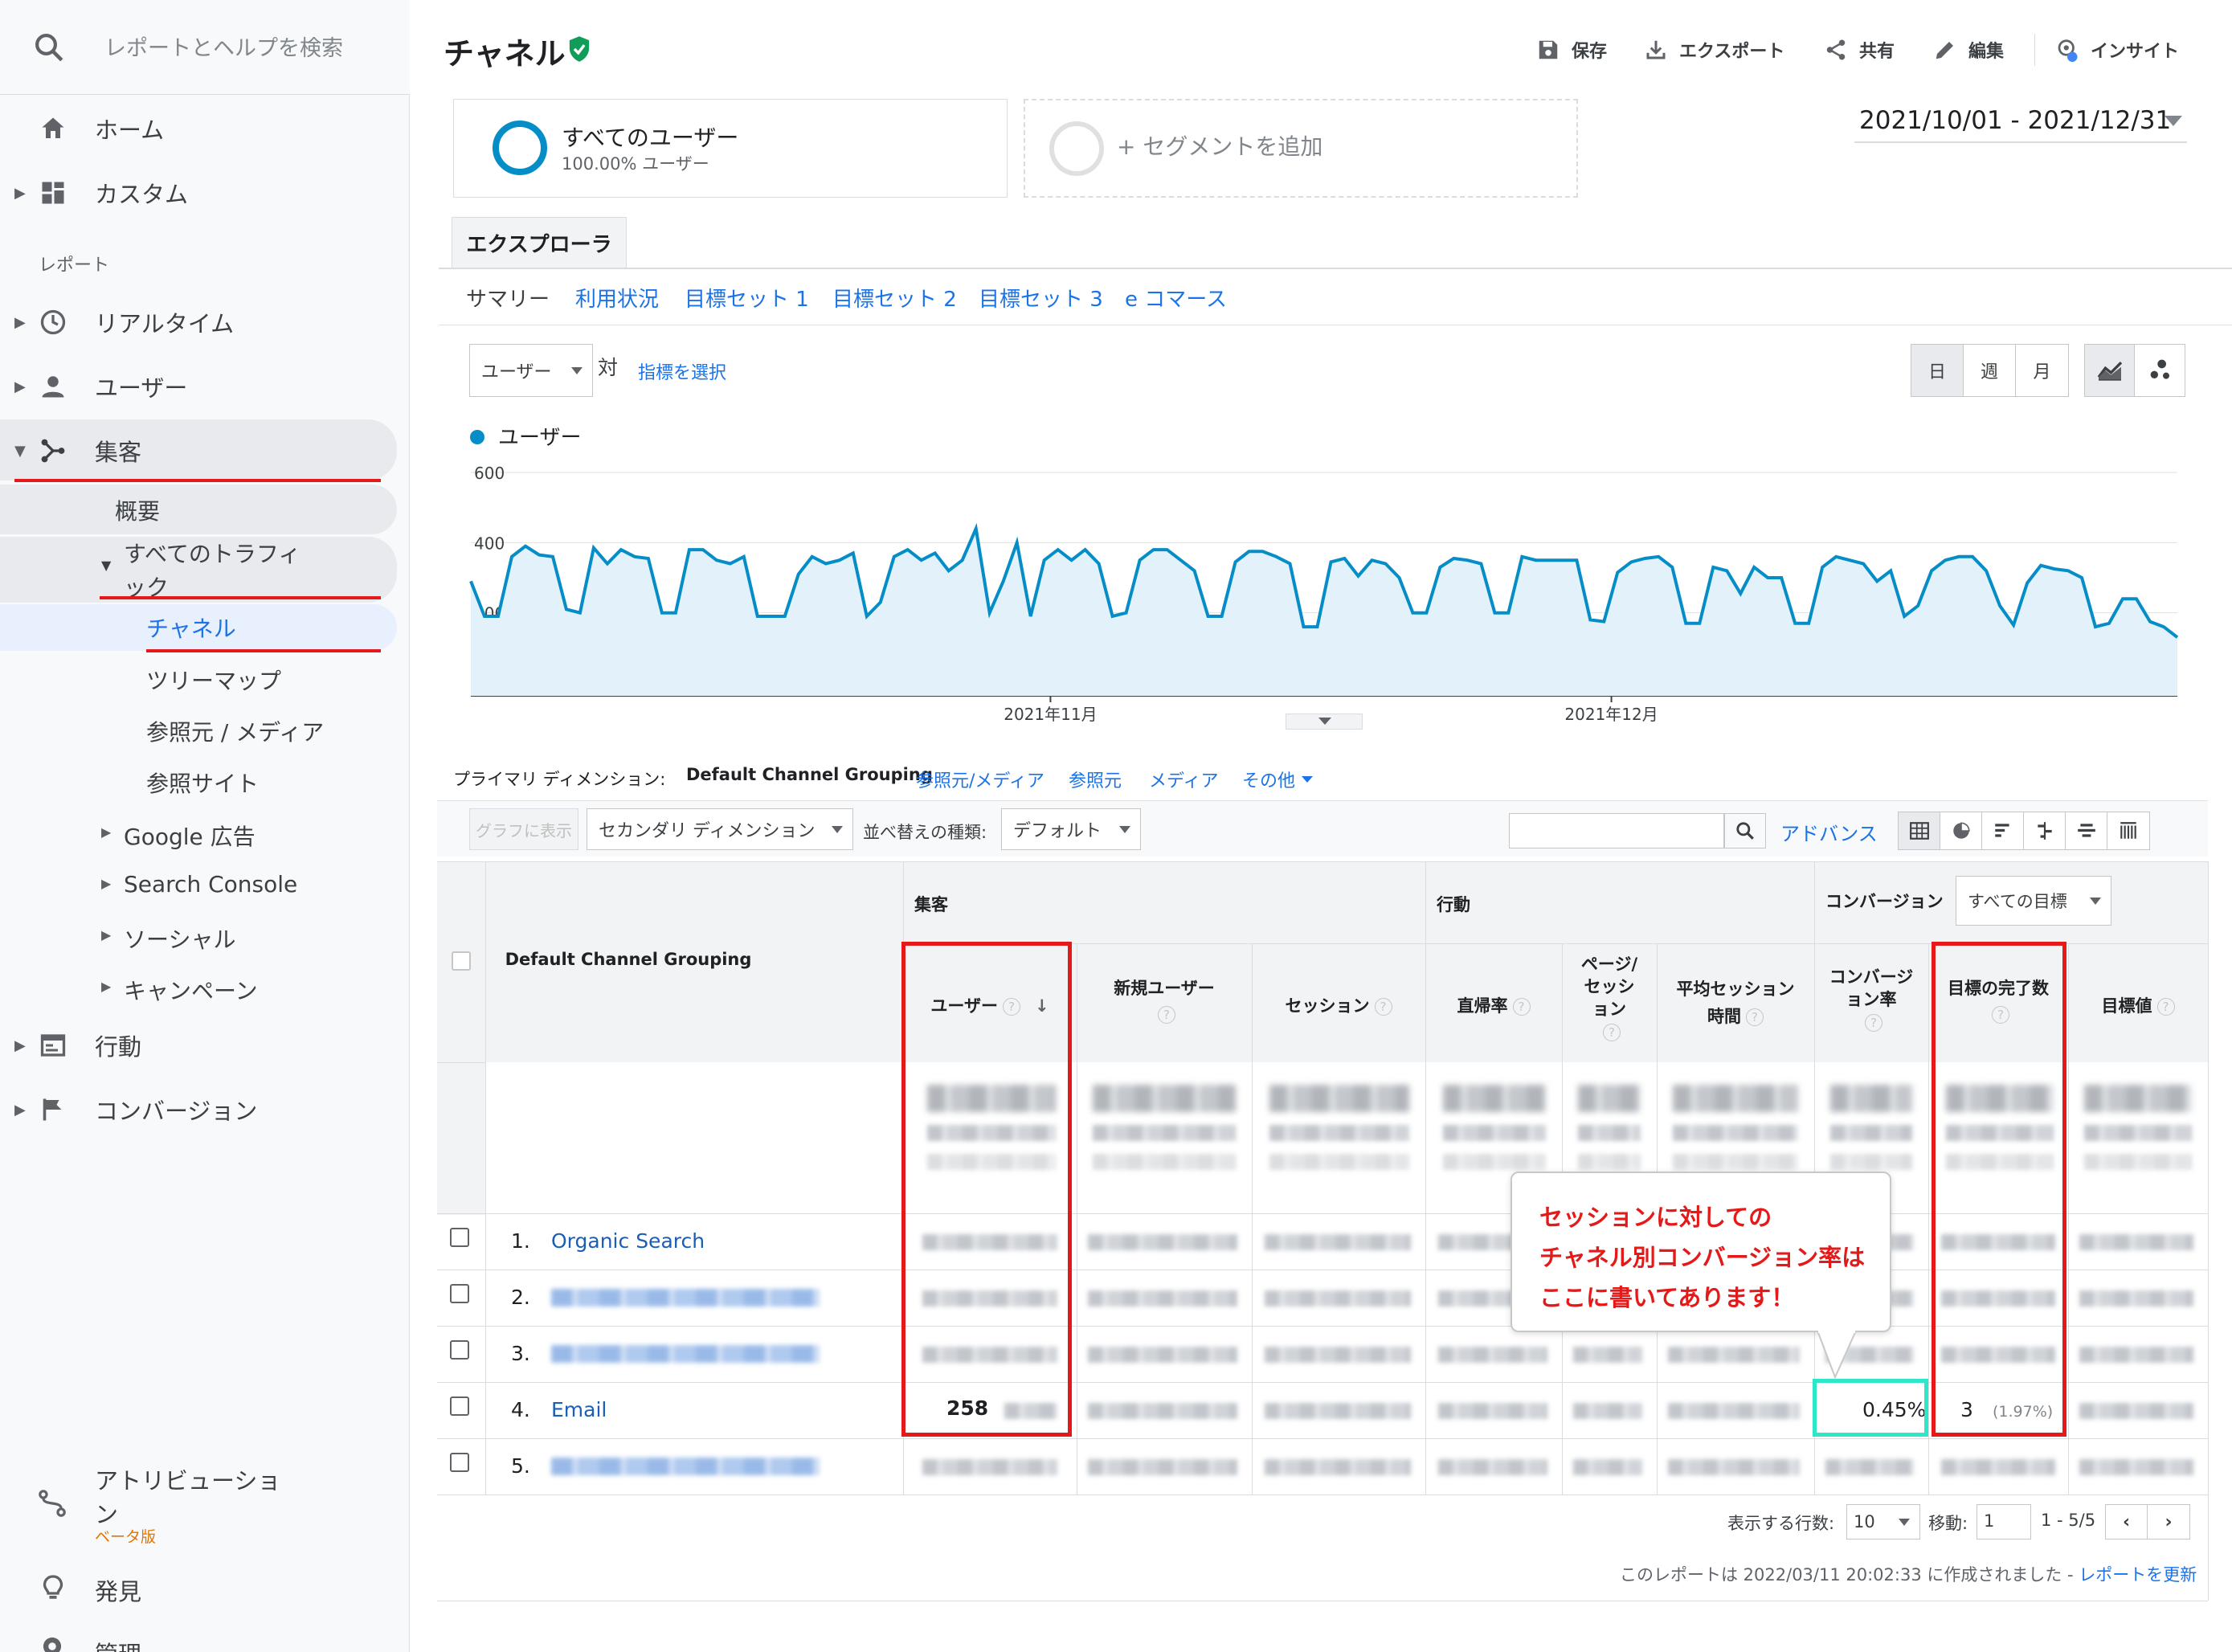 The height and width of the screenshot is (1652, 2232). Describe the element at coordinates (118, 1644) in the screenshot. I see `sidebar-item-admin: 管理` at that location.